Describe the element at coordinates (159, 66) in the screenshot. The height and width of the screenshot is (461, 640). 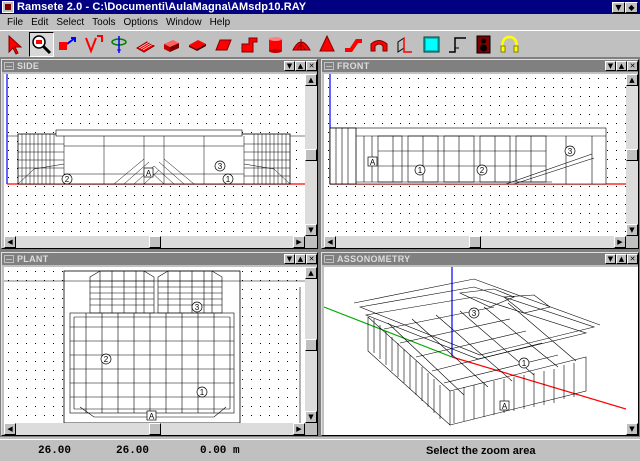
I see `side-view-titlebar: SIDE ▼ ▲ ✕` at that location.